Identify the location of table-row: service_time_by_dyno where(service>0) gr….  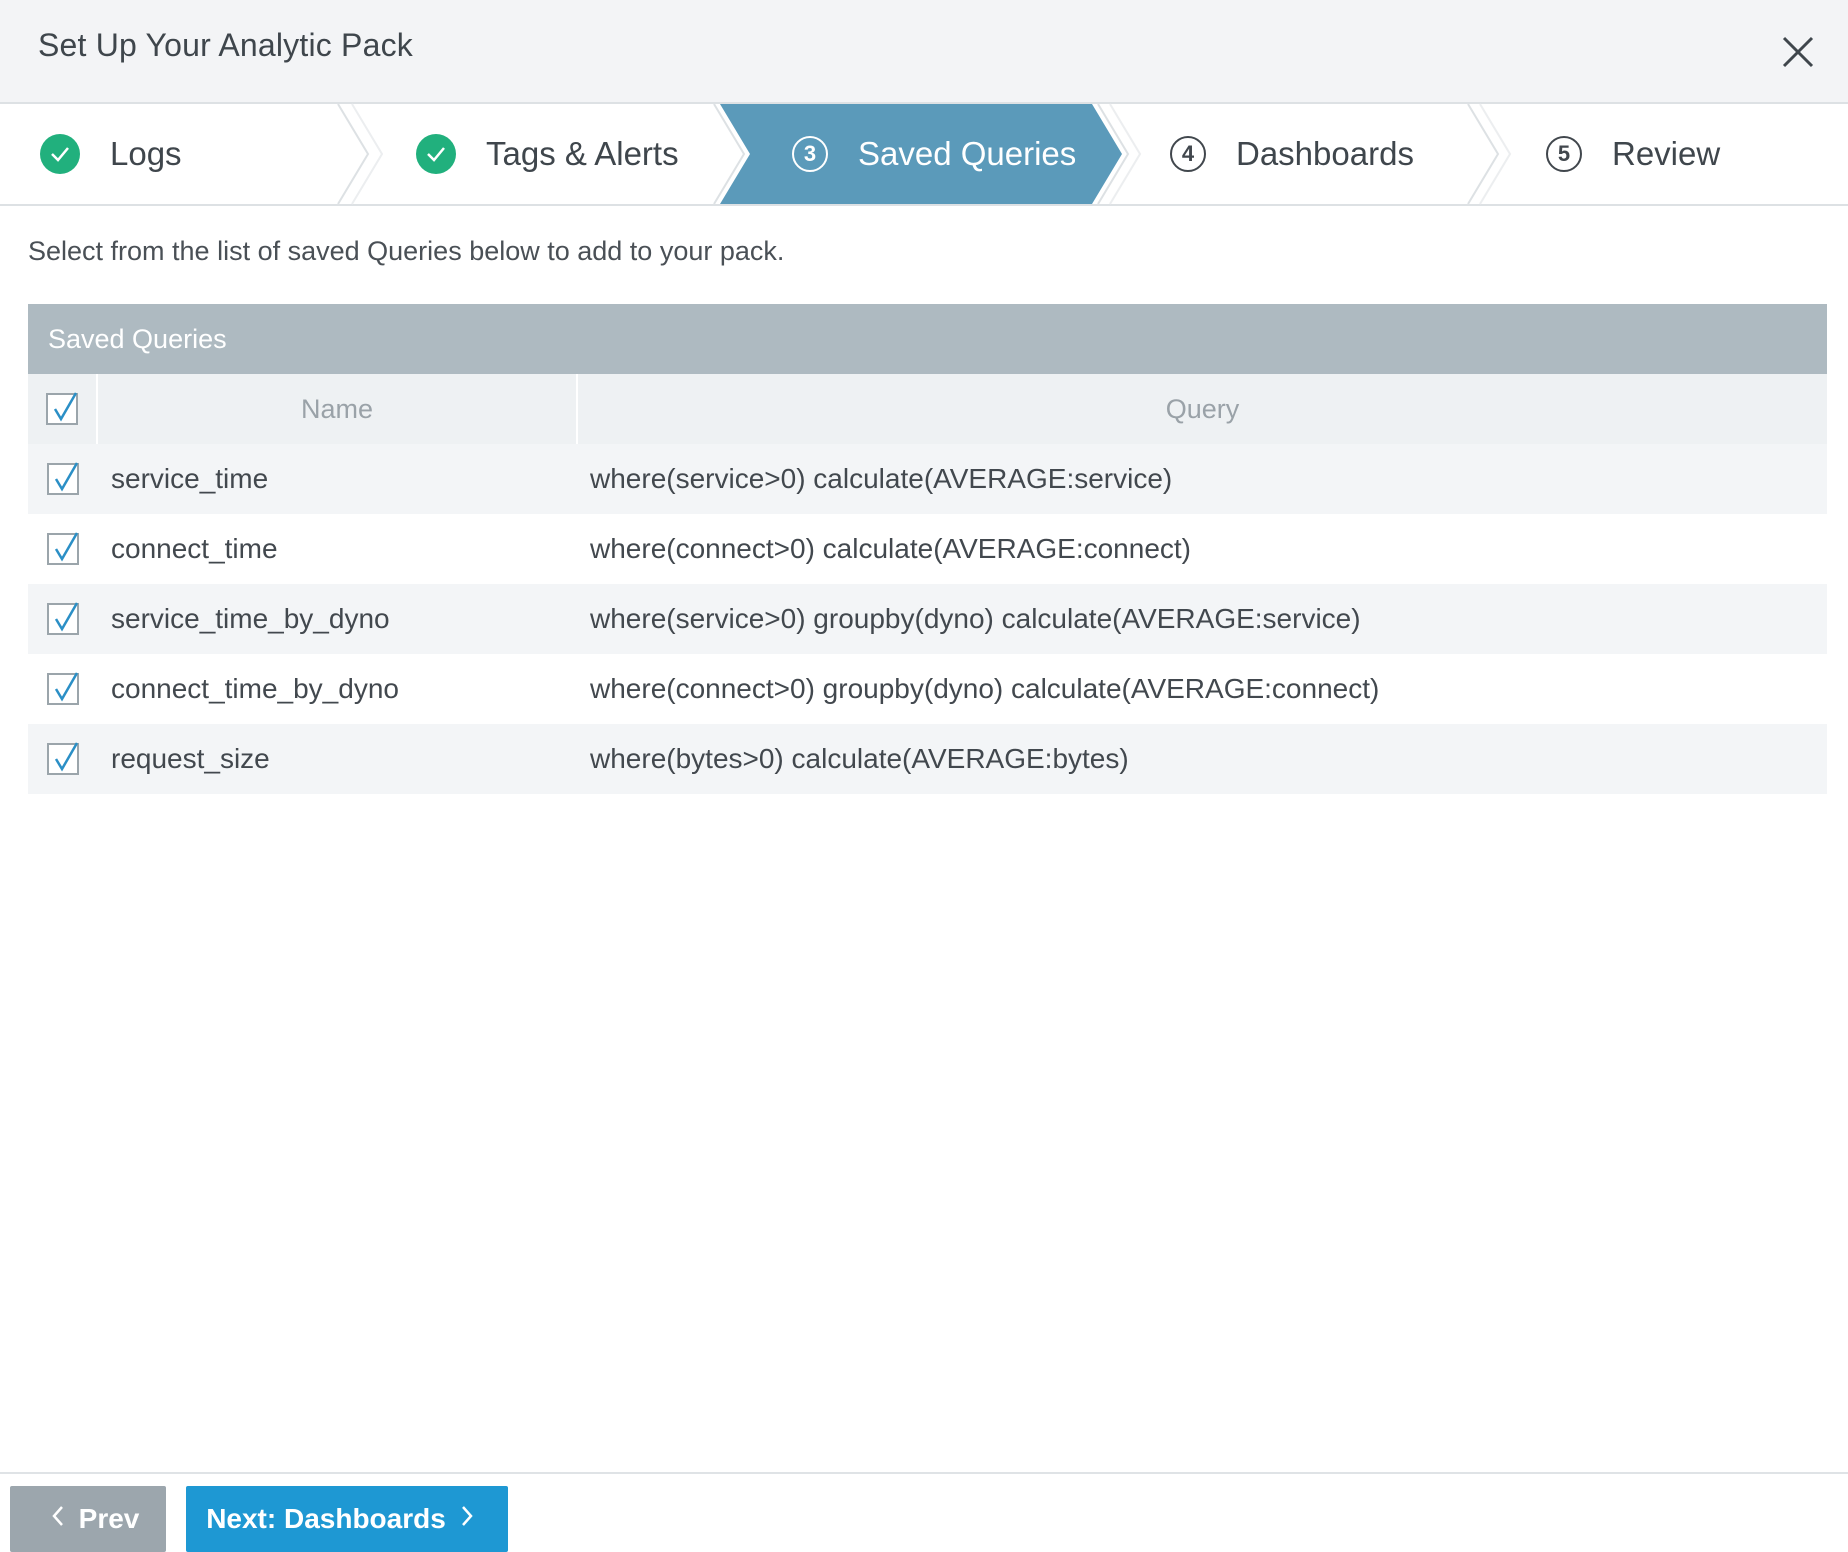
(927, 619).